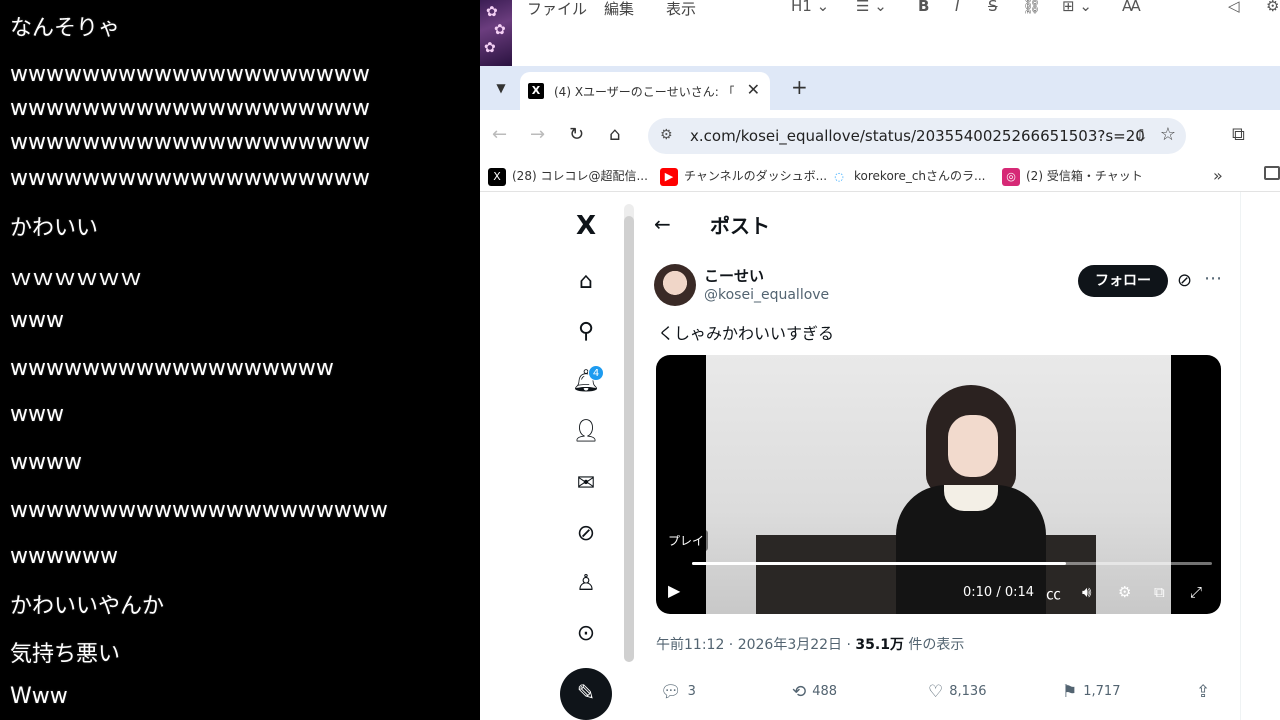  I want to click on tab-x-post: X (4) Xユーザーのこーせいさん: 「くしゃみ ✕, so click(645, 91).